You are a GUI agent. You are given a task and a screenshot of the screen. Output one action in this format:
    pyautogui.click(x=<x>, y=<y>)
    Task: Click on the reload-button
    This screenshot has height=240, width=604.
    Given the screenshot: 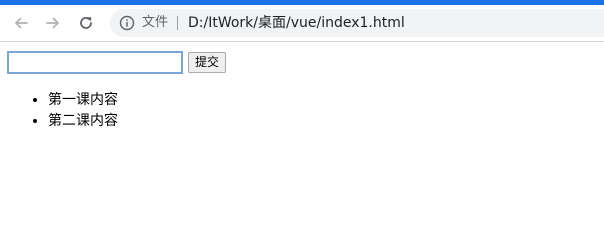 What is the action you would take?
    pyautogui.click(x=86, y=23)
    